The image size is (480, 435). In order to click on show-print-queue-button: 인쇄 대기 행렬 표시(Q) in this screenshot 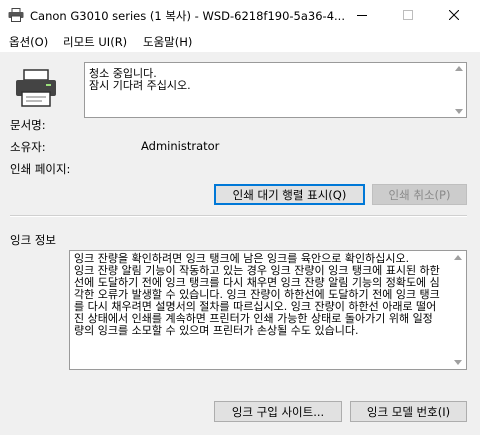, I will do `click(289, 194)`.